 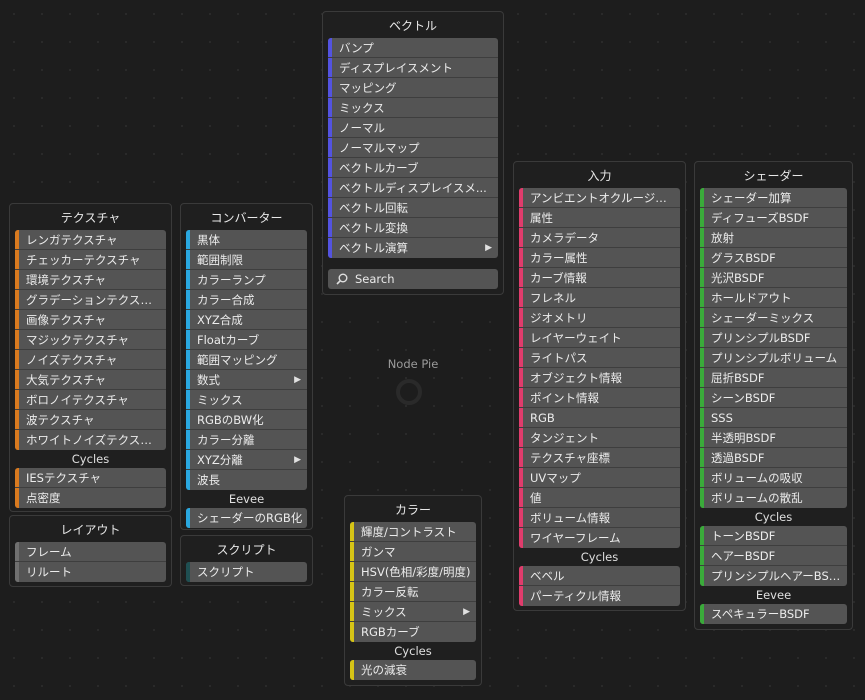 I want to click on texture-menu-item: ノイズテクスチャ, so click(x=90, y=360).